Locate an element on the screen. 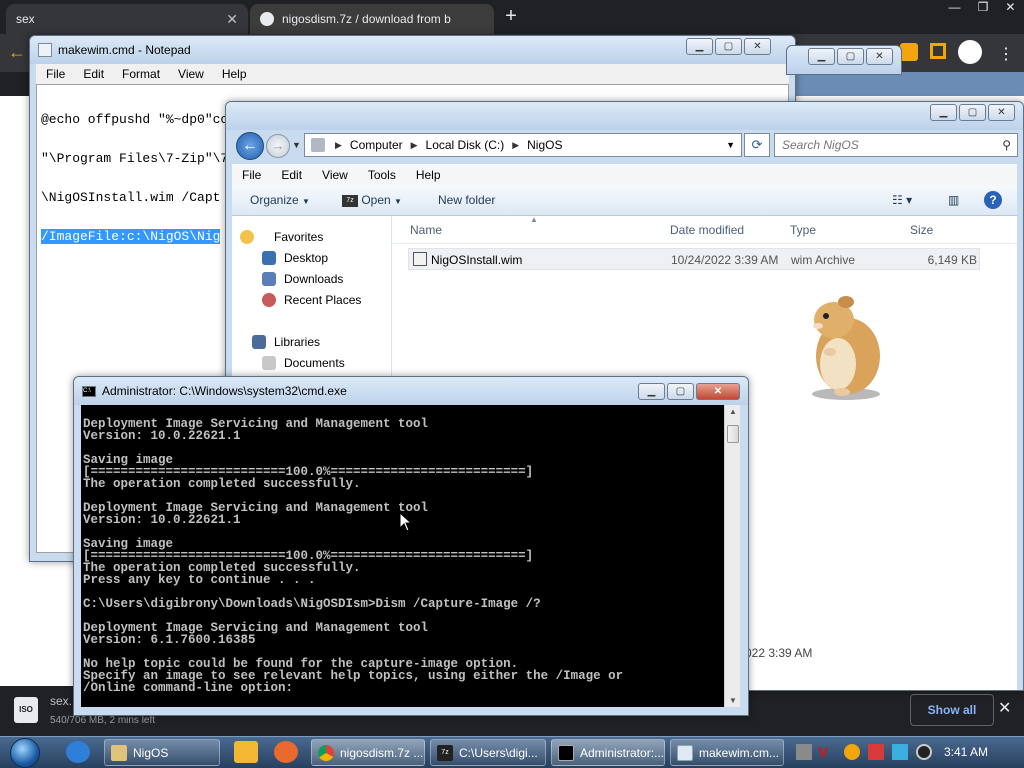 Image resolution: width=1024 pixels, height=768 pixels. nav-libraries: Libraries is located at coordinates (297, 342).